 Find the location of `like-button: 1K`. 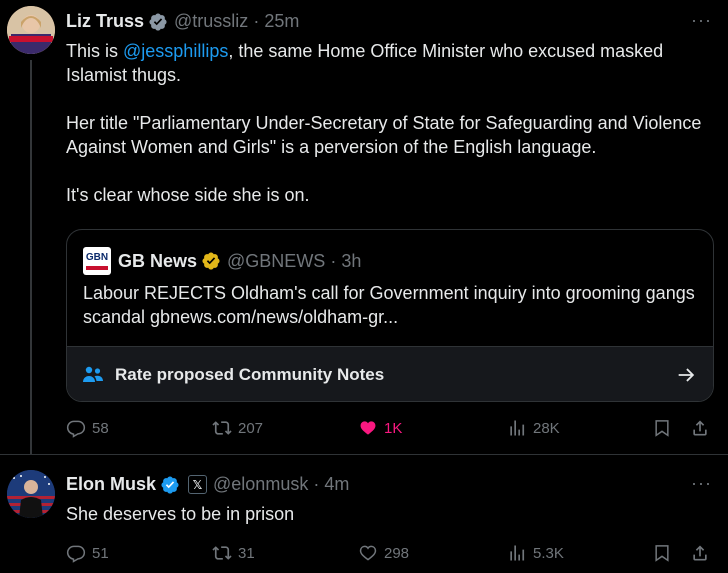

like-button: 1K is located at coordinates (380, 428).